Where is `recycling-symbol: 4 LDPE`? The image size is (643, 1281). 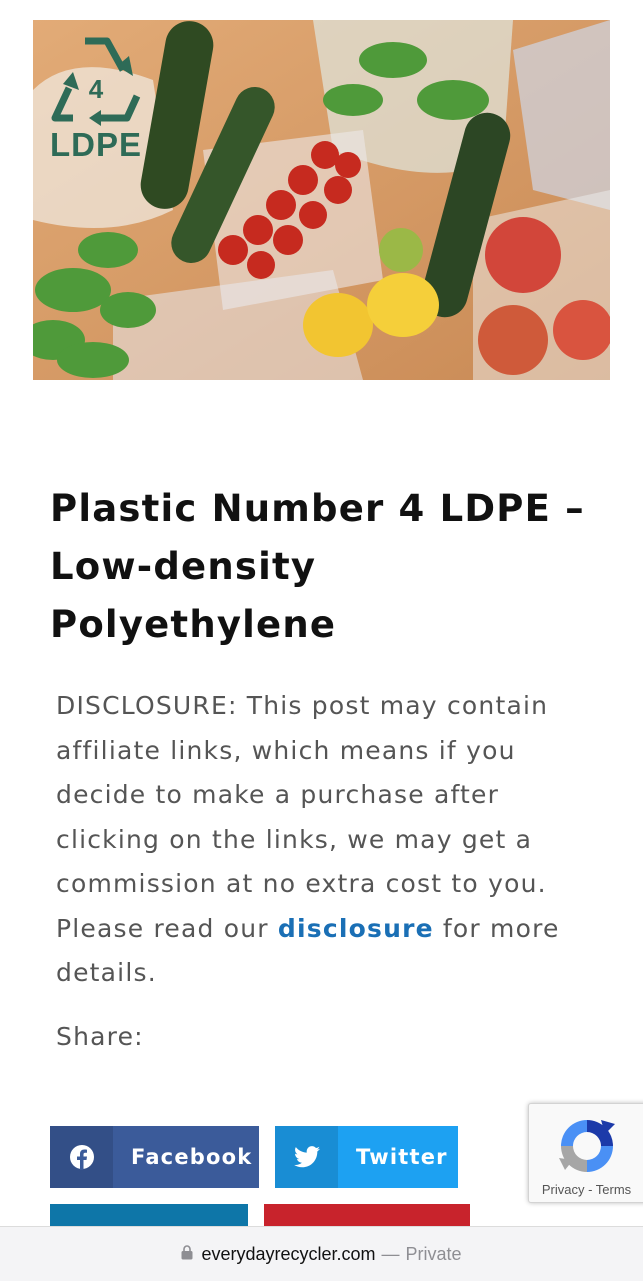 recycling-symbol: 4 LDPE is located at coordinates (96, 96).